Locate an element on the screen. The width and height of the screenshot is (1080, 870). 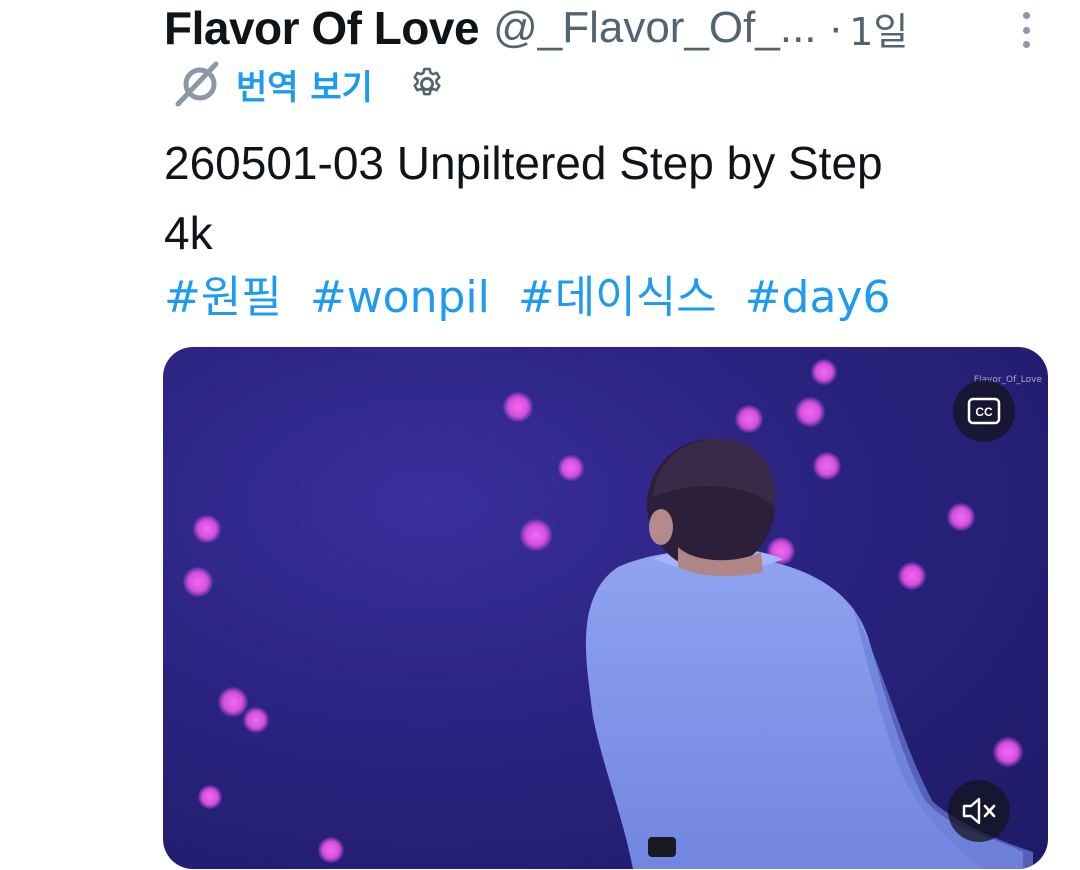
hashtag-link: #wonpil is located at coordinates (400, 297).